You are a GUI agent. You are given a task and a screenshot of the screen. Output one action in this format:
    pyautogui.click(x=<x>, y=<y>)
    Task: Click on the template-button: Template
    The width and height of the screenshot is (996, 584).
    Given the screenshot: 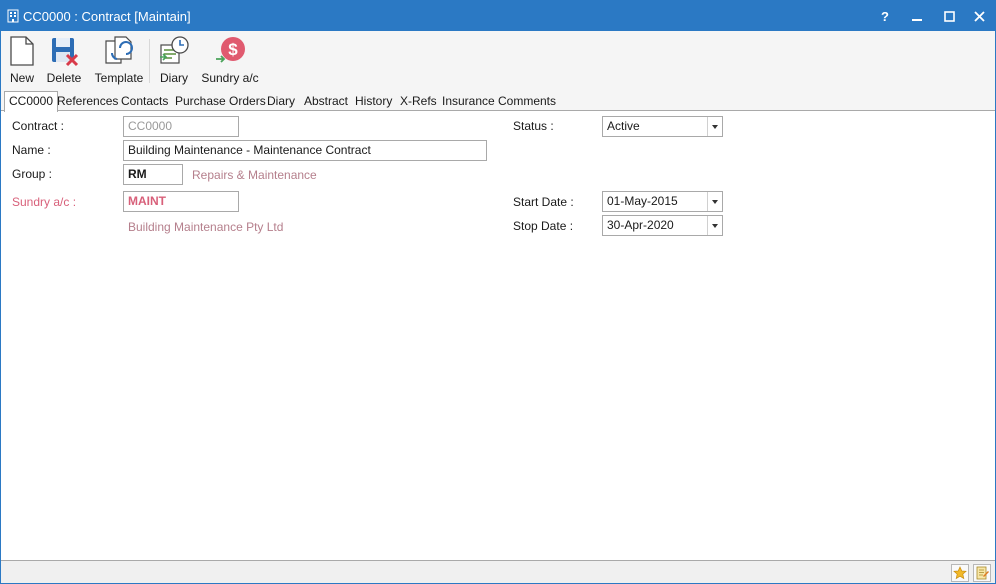 What is the action you would take?
    pyautogui.click(x=119, y=62)
    